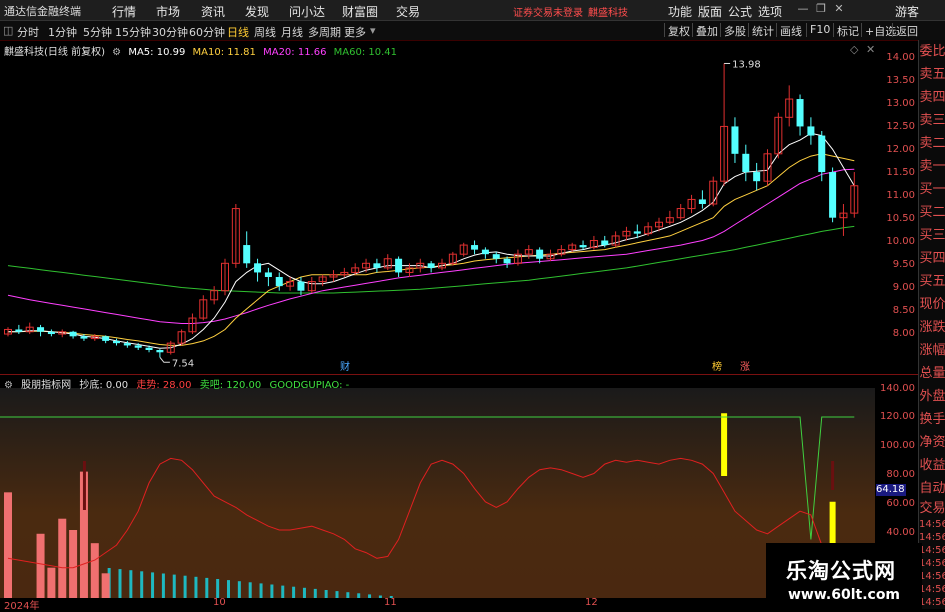 The height and width of the screenshot is (612, 945). I want to click on price-tick: 10.00, so click(900, 241).